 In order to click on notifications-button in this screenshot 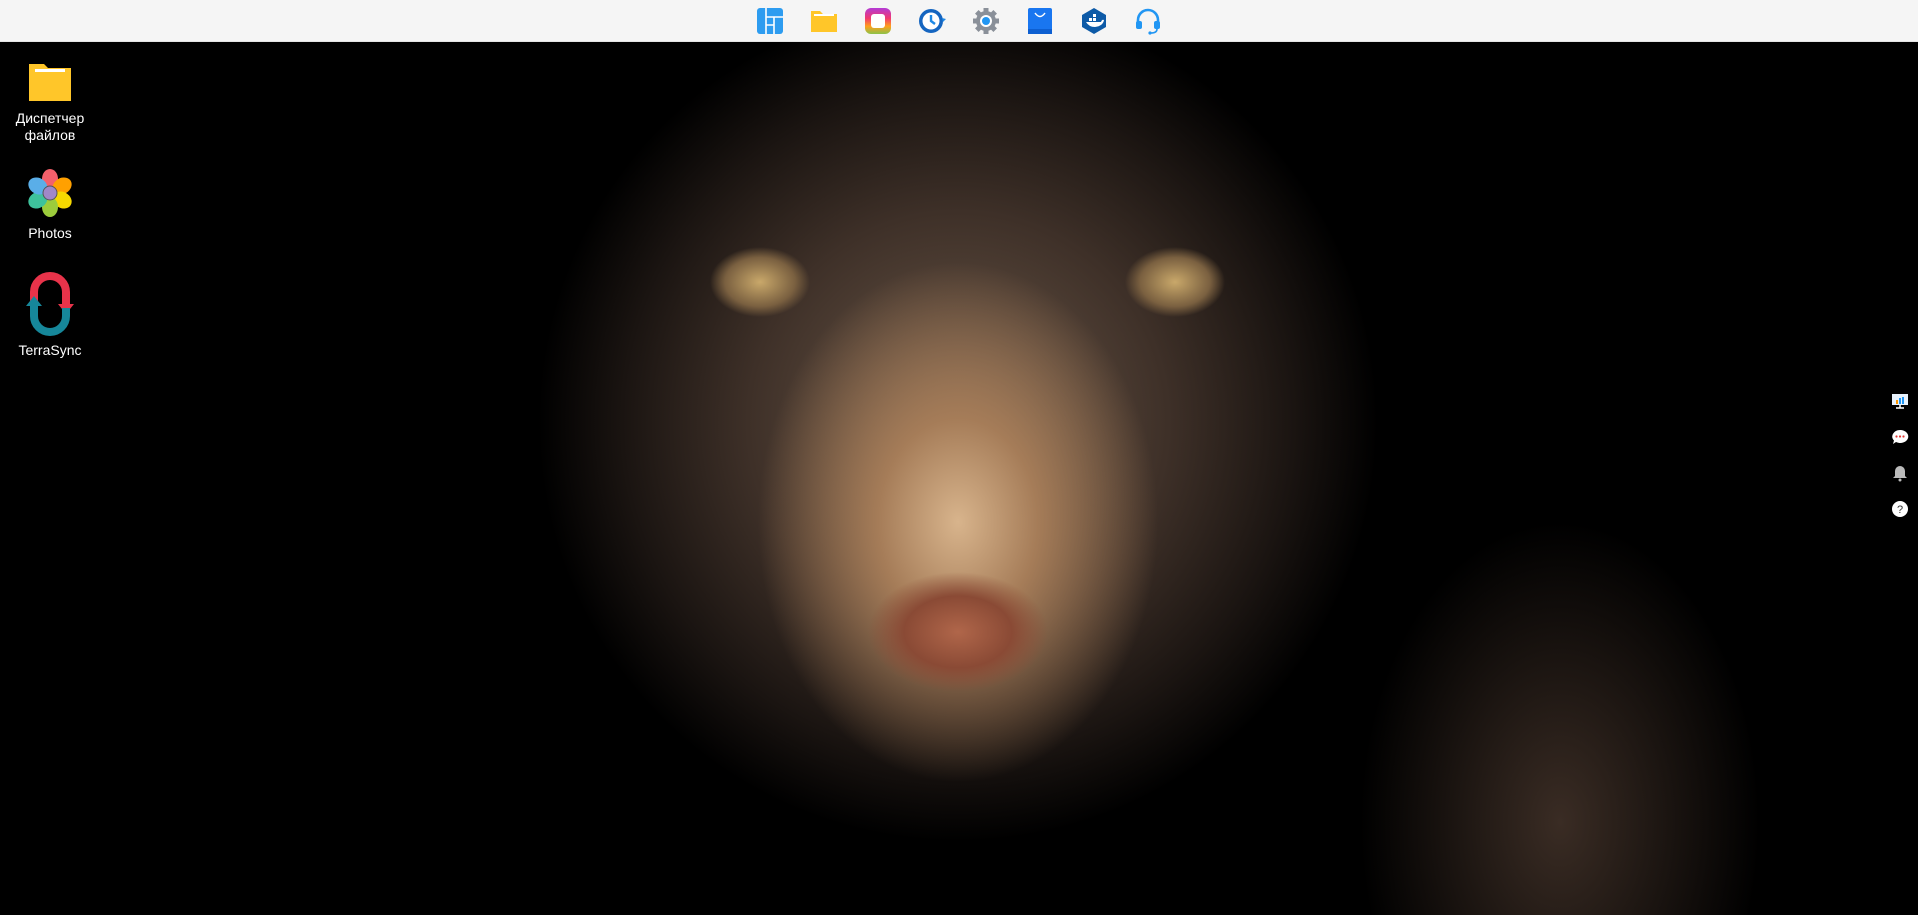, I will do `click(1900, 473)`.